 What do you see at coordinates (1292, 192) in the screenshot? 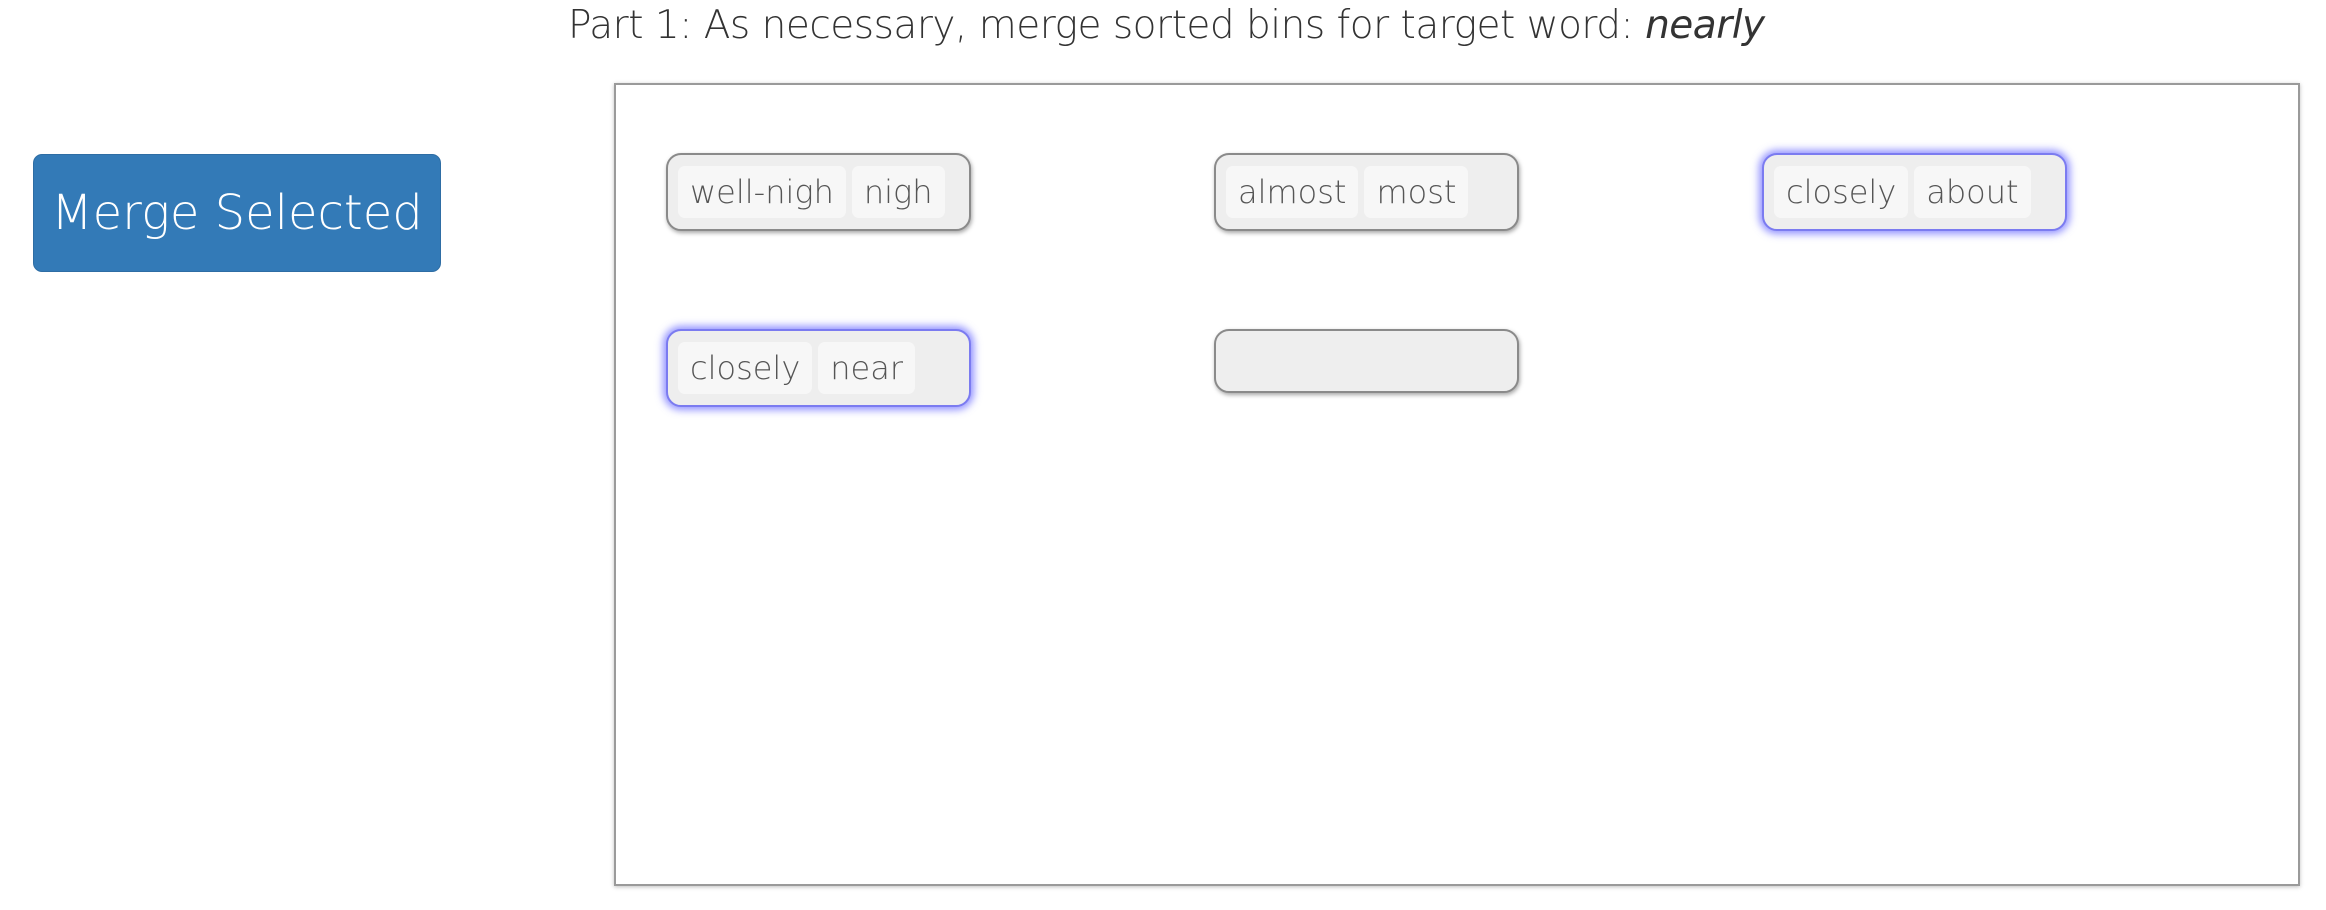
I see `word-chip: almost` at bounding box center [1292, 192].